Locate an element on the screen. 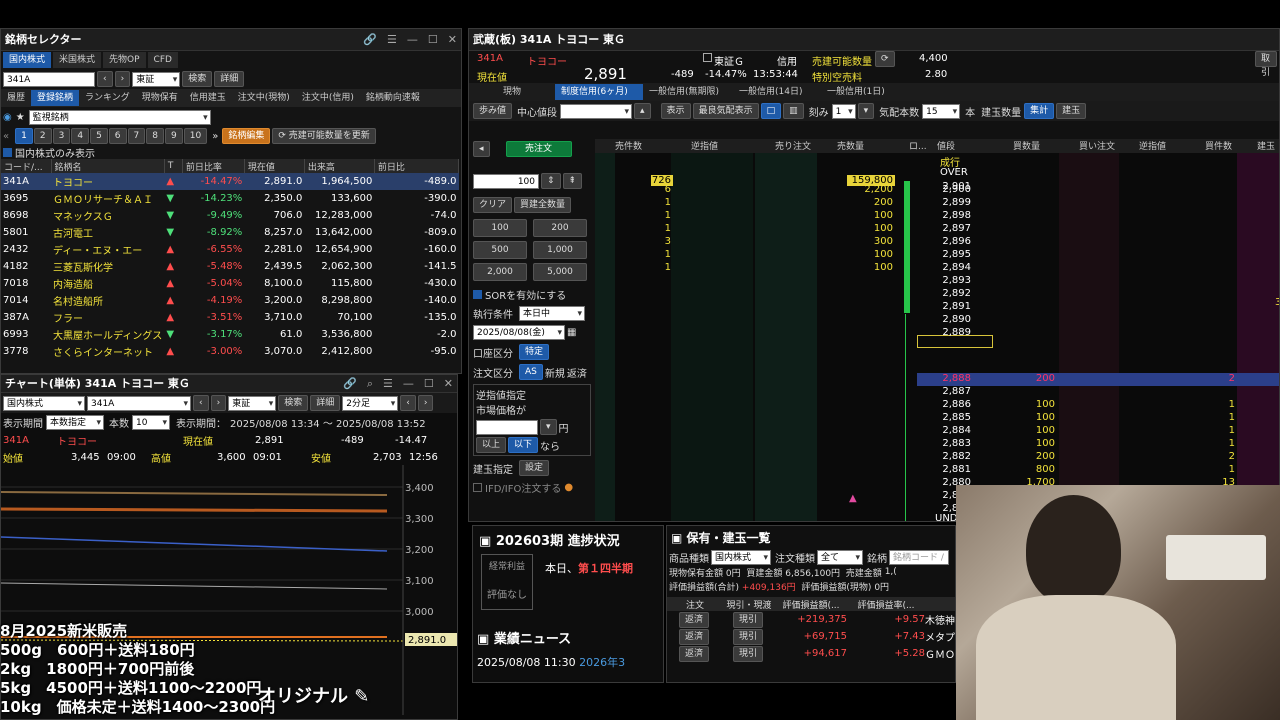  prev-button: ‹ is located at coordinates (105, 79).